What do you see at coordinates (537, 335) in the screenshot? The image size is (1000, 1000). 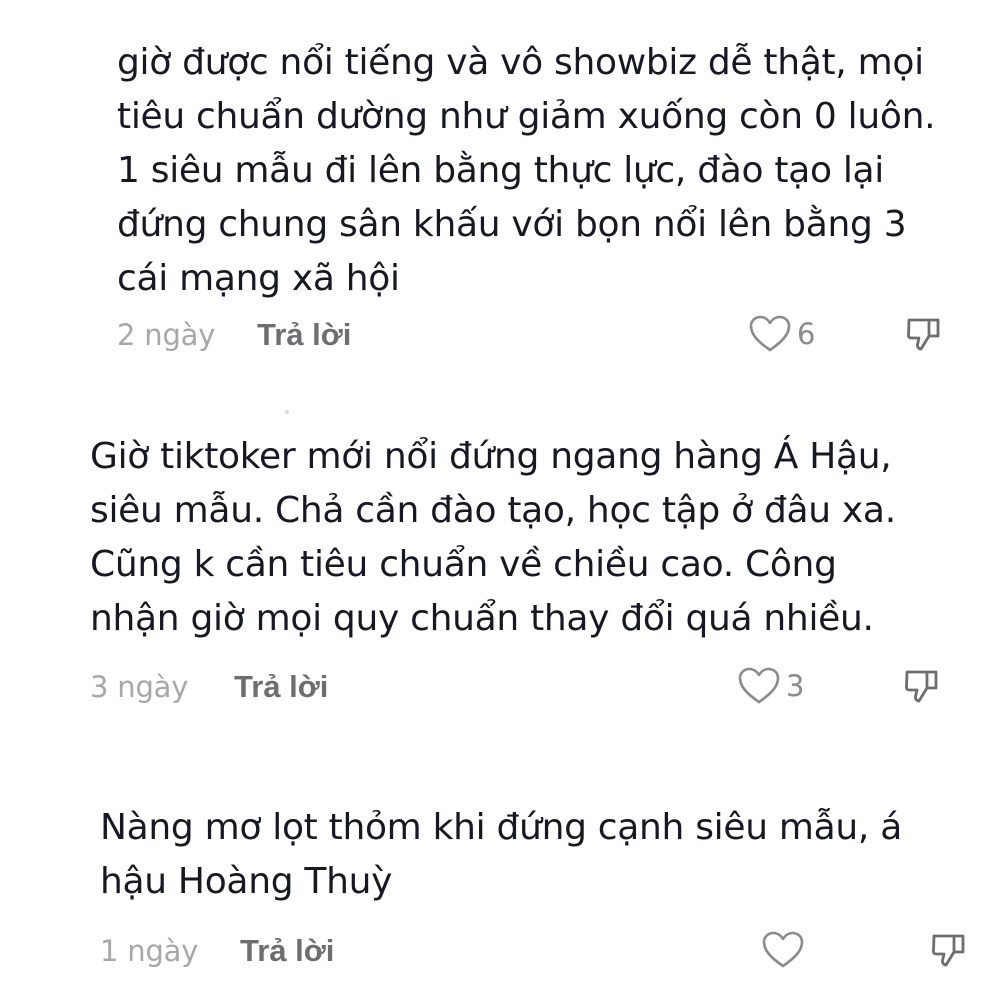 I see `comment-meta: 2 ngày Trả lời 6` at bounding box center [537, 335].